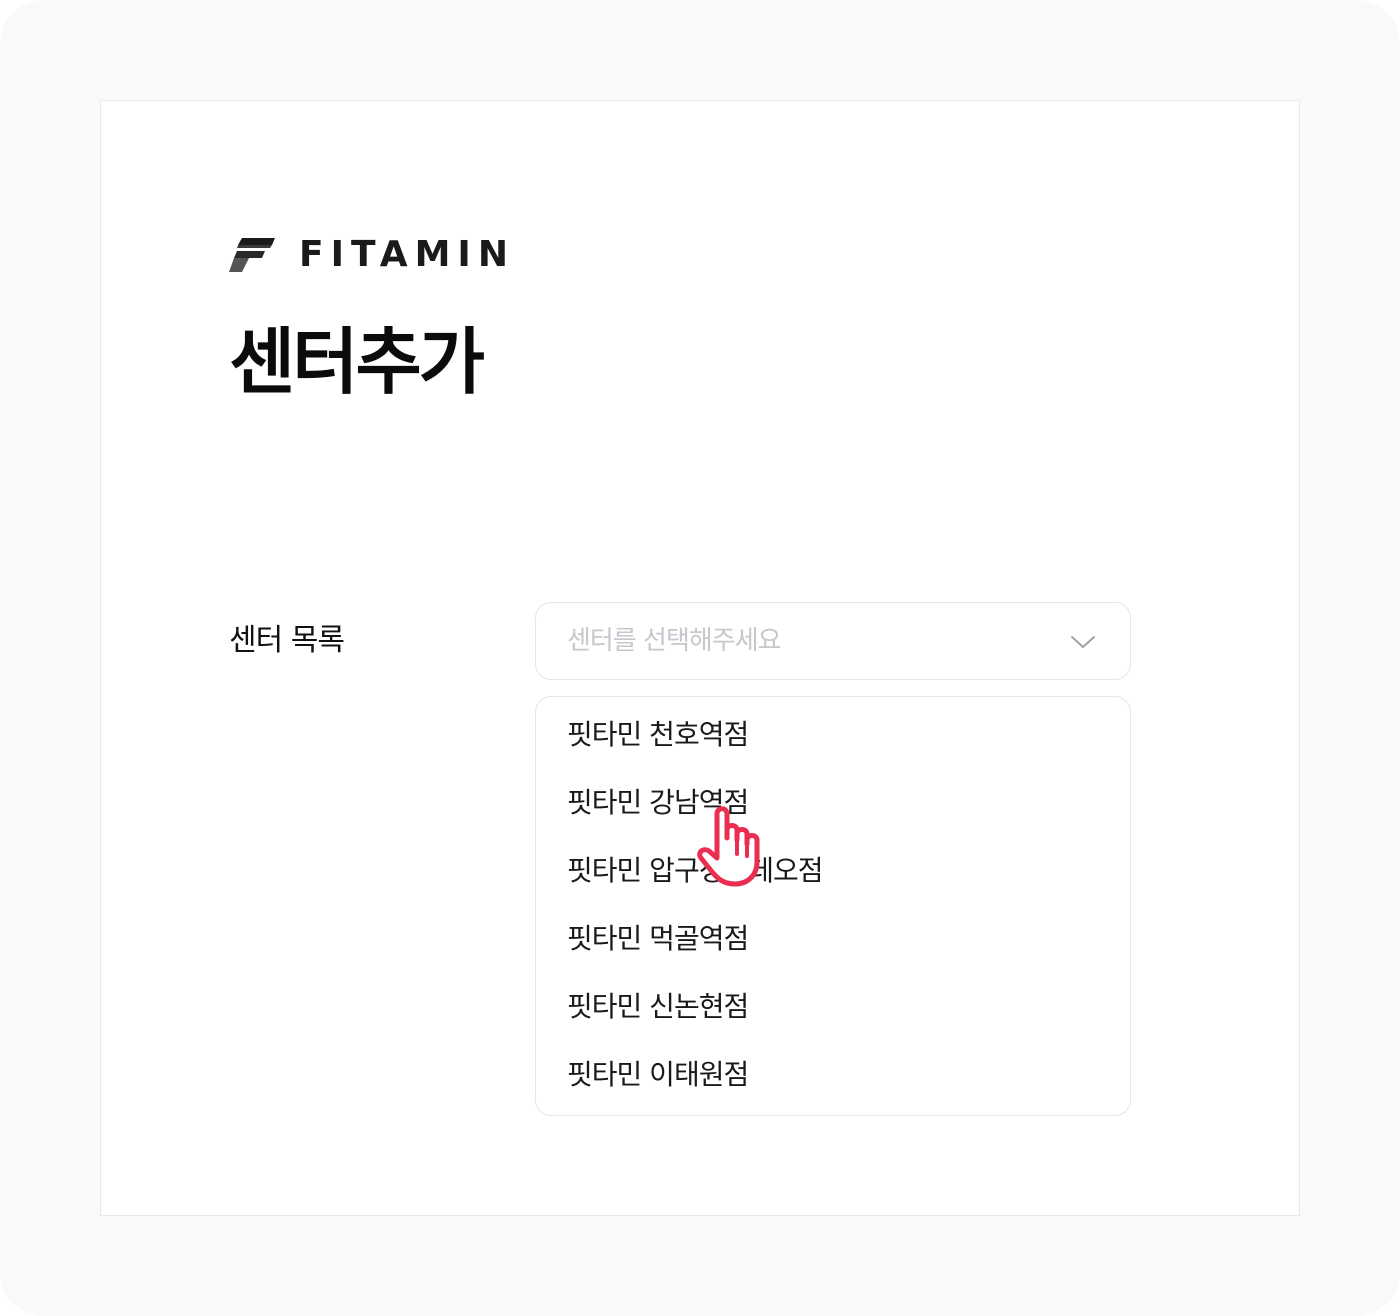 This screenshot has width=1400, height=1316. Describe the element at coordinates (252, 255) in the screenshot. I see `fitamin-logo-mark-icon` at that location.